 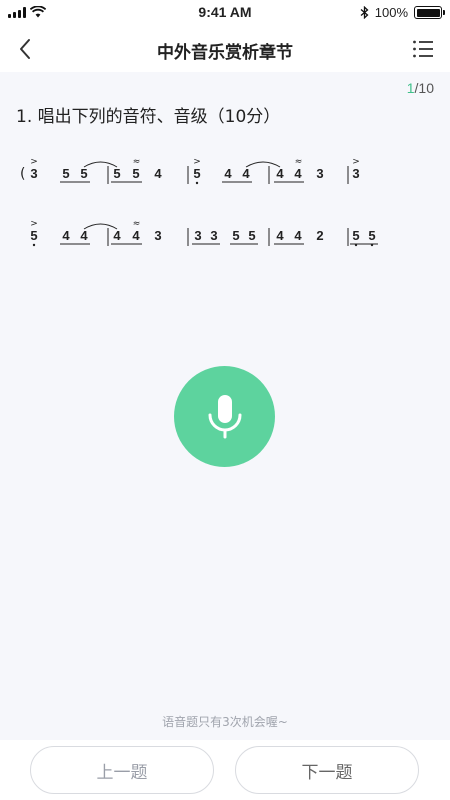 I want to click on status-right: 100%, so click(x=402, y=12).